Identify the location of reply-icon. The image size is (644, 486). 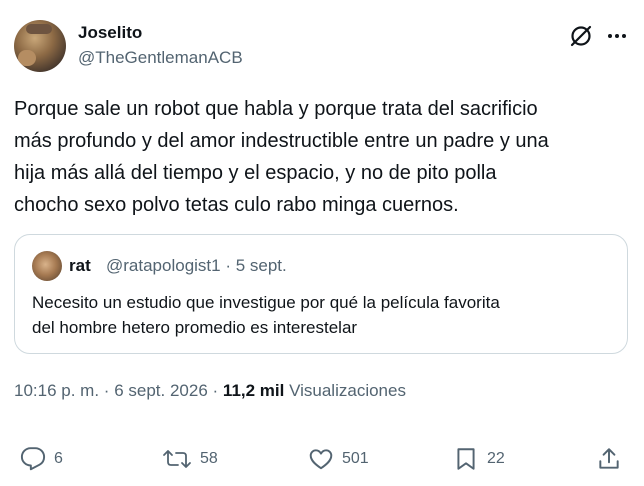
(33, 459).